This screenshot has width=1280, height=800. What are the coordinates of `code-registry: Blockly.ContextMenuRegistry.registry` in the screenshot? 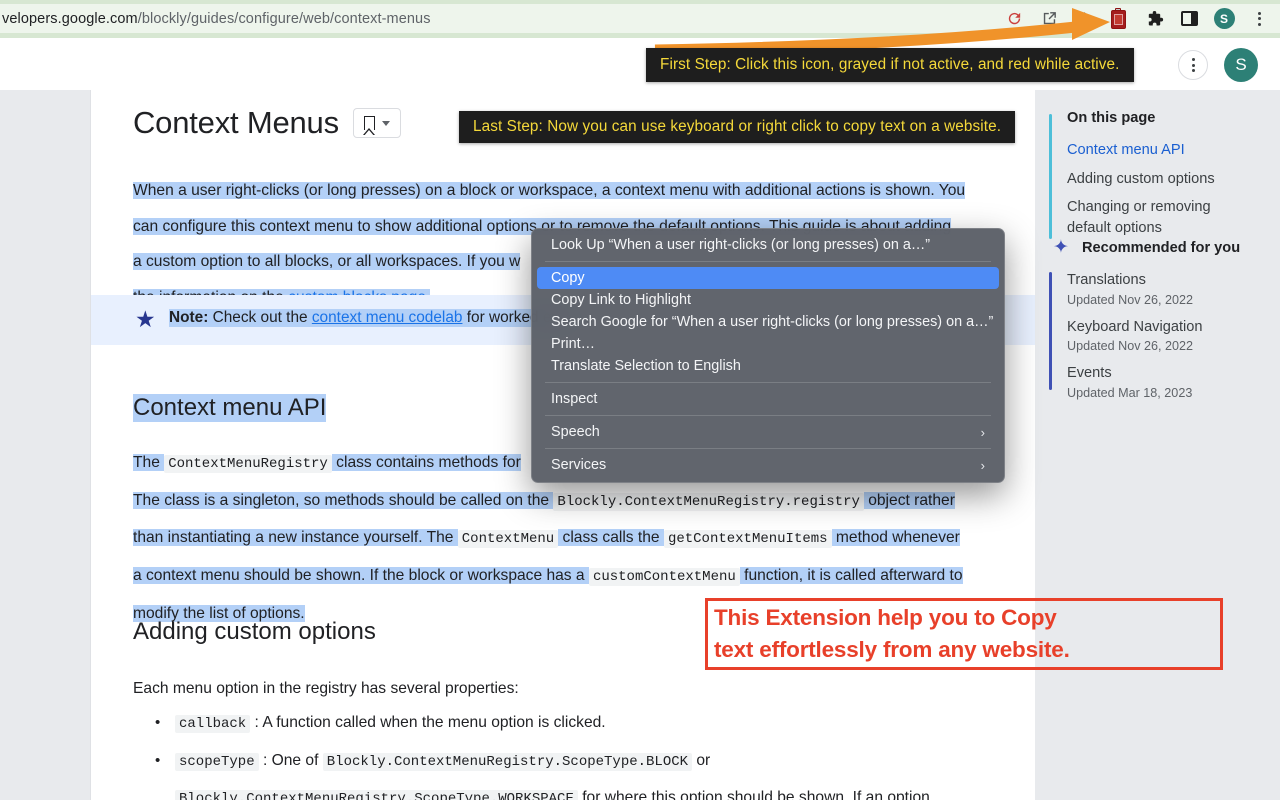 It's located at (708, 501).